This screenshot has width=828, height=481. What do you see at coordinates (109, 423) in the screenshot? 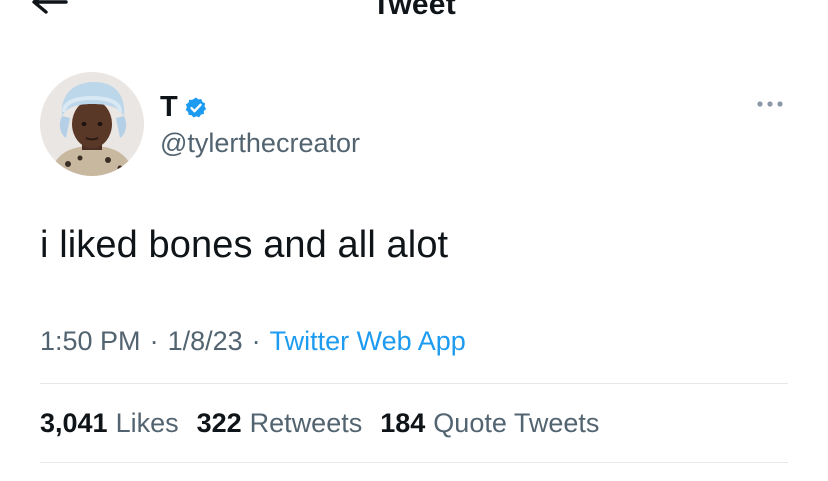
I see `likes-stat: 3,041 Likes` at bounding box center [109, 423].